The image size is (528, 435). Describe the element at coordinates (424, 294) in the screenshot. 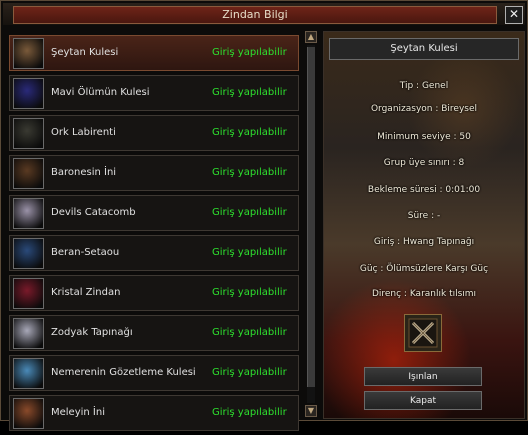

I see `detail-resistance: Direnç : Karanlık tılsımı` at that location.